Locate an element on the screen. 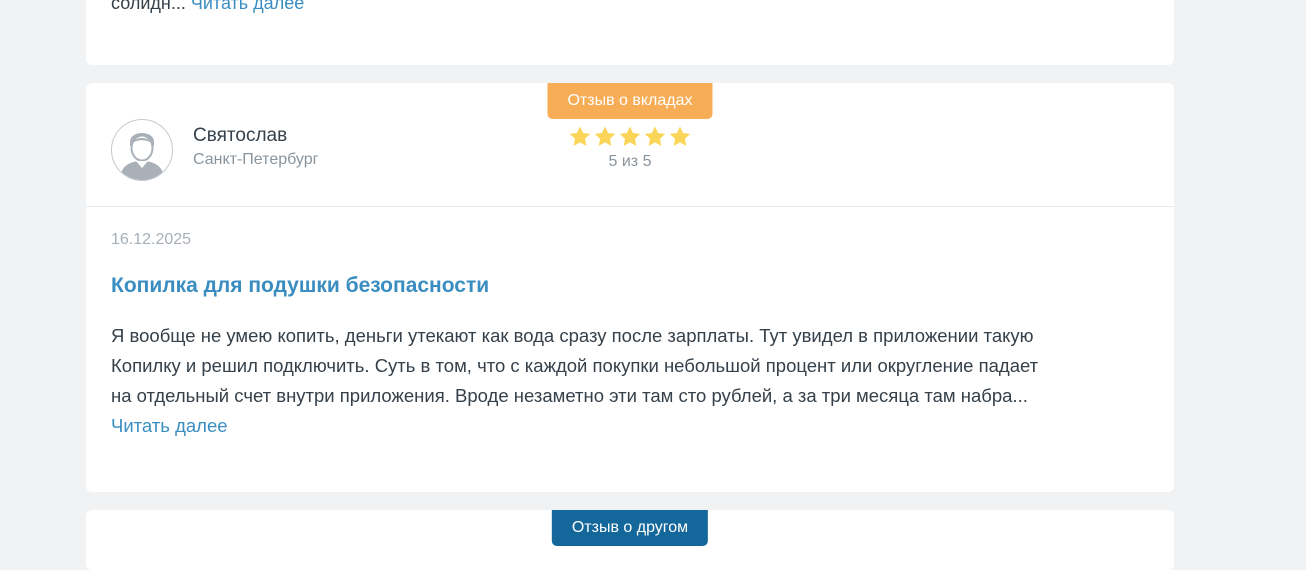 The width and height of the screenshot is (1306, 570). header-divider is located at coordinates (630, 206).